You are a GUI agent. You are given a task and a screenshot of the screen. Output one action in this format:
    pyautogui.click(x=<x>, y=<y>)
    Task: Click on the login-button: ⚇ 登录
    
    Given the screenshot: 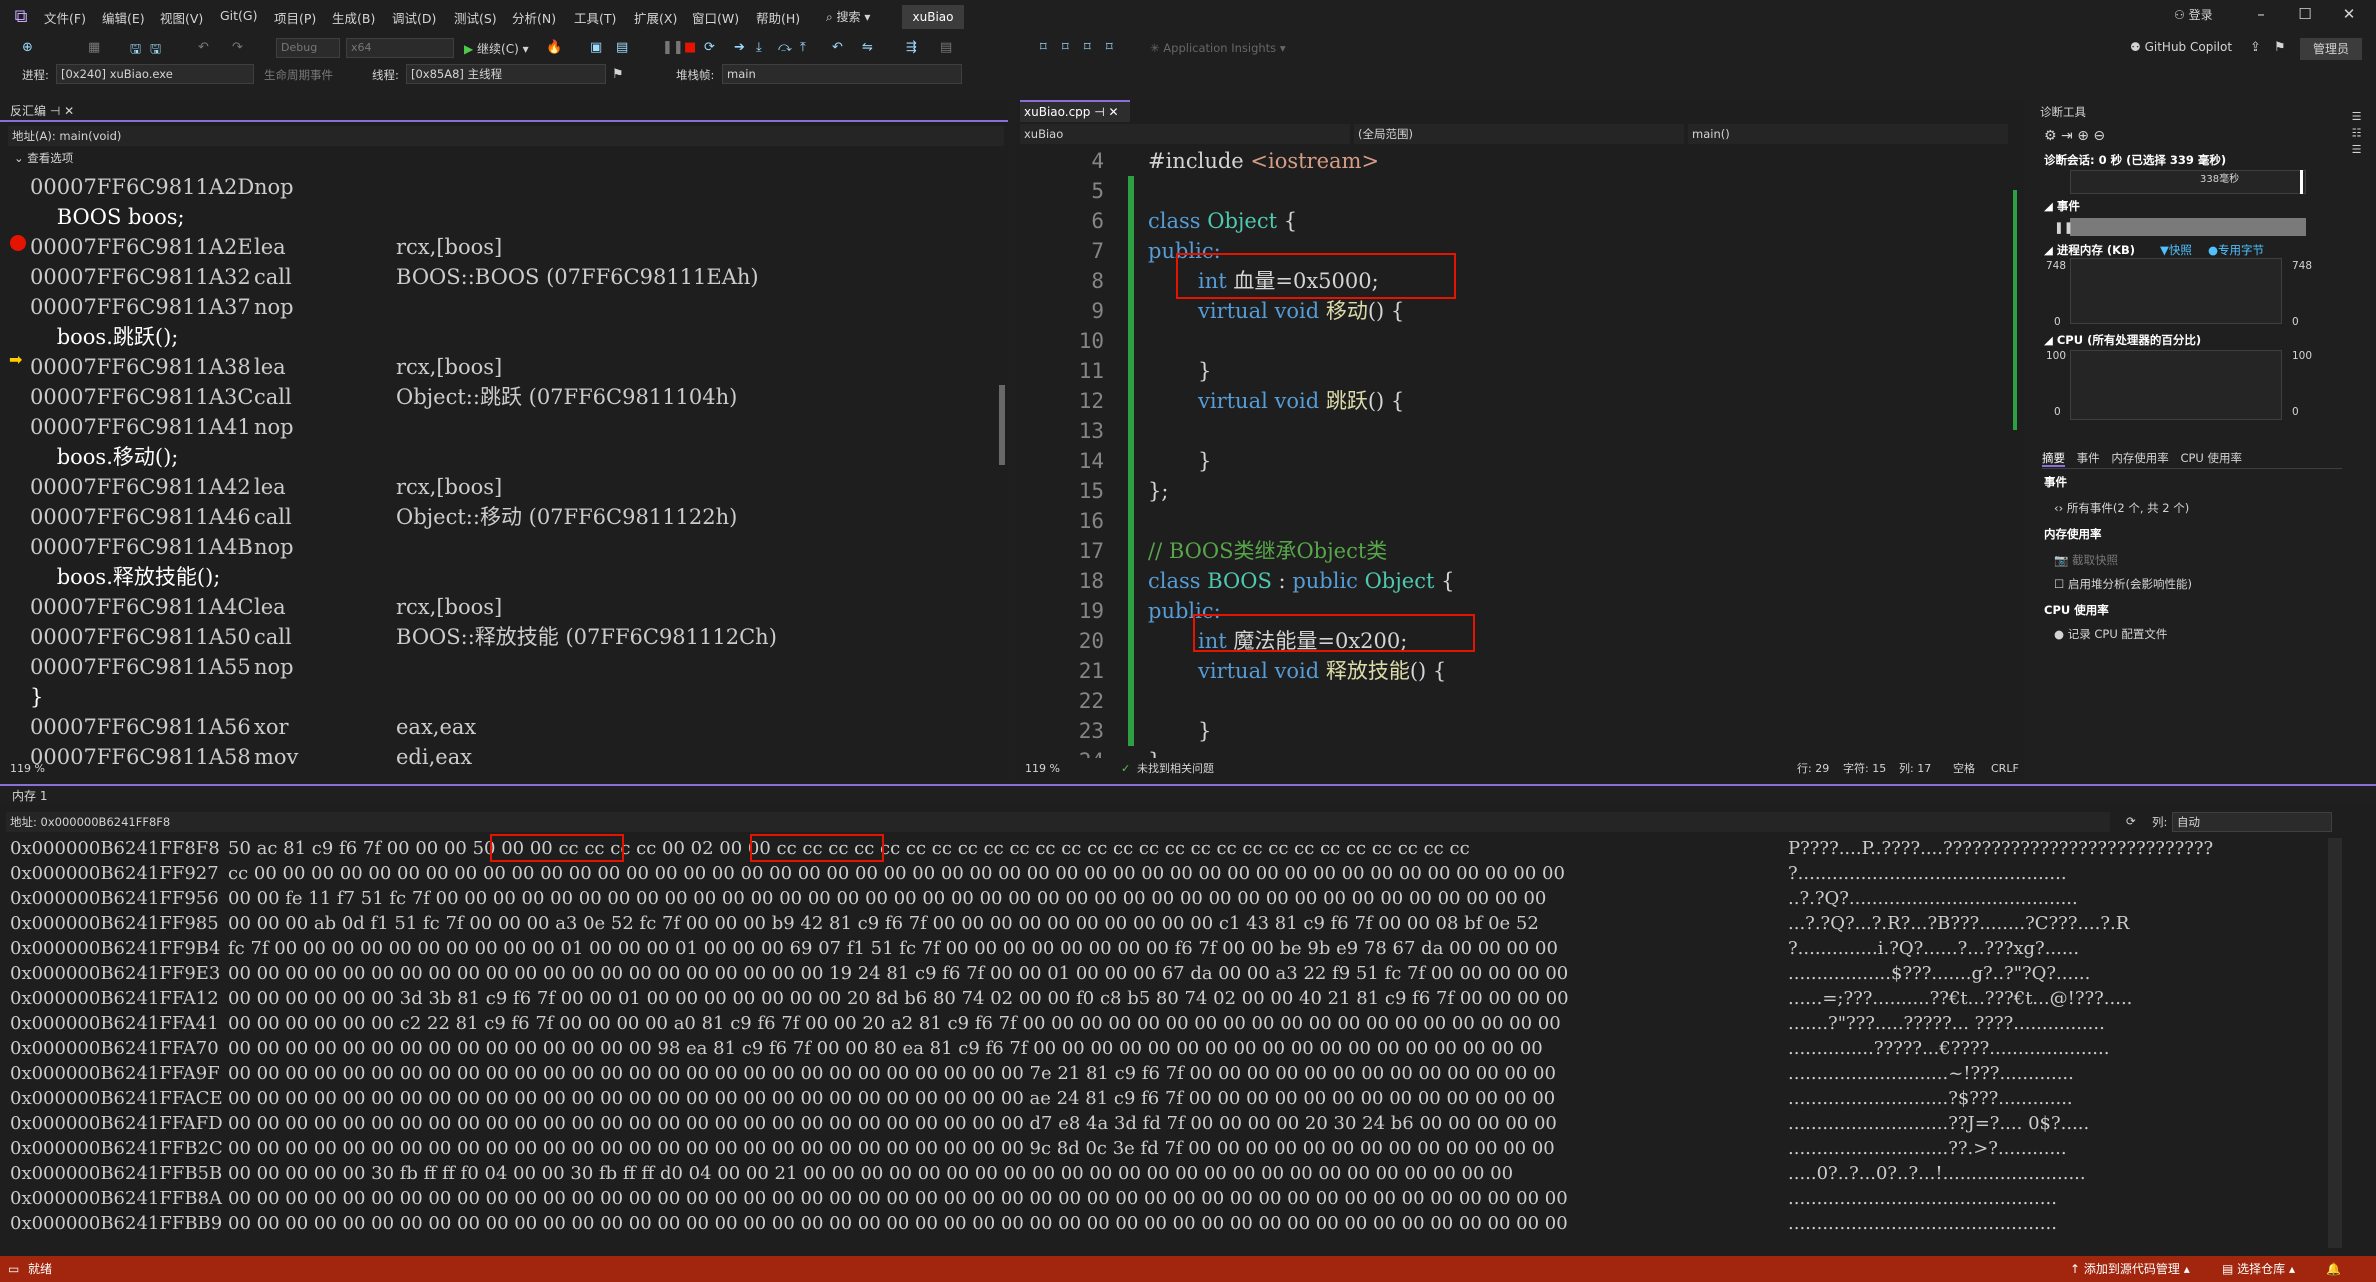 What is the action you would take?
    pyautogui.click(x=2193, y=14)
    